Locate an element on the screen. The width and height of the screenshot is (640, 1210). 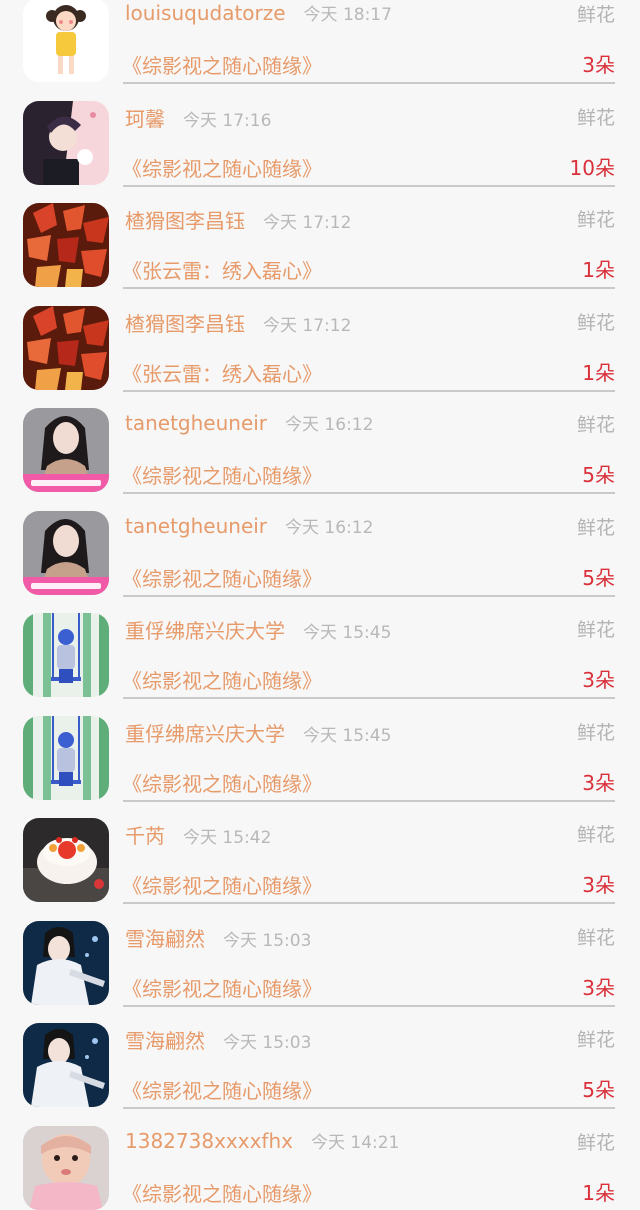
user-name: 千芮 今天 15:42 is located at coordinates (198, 834).